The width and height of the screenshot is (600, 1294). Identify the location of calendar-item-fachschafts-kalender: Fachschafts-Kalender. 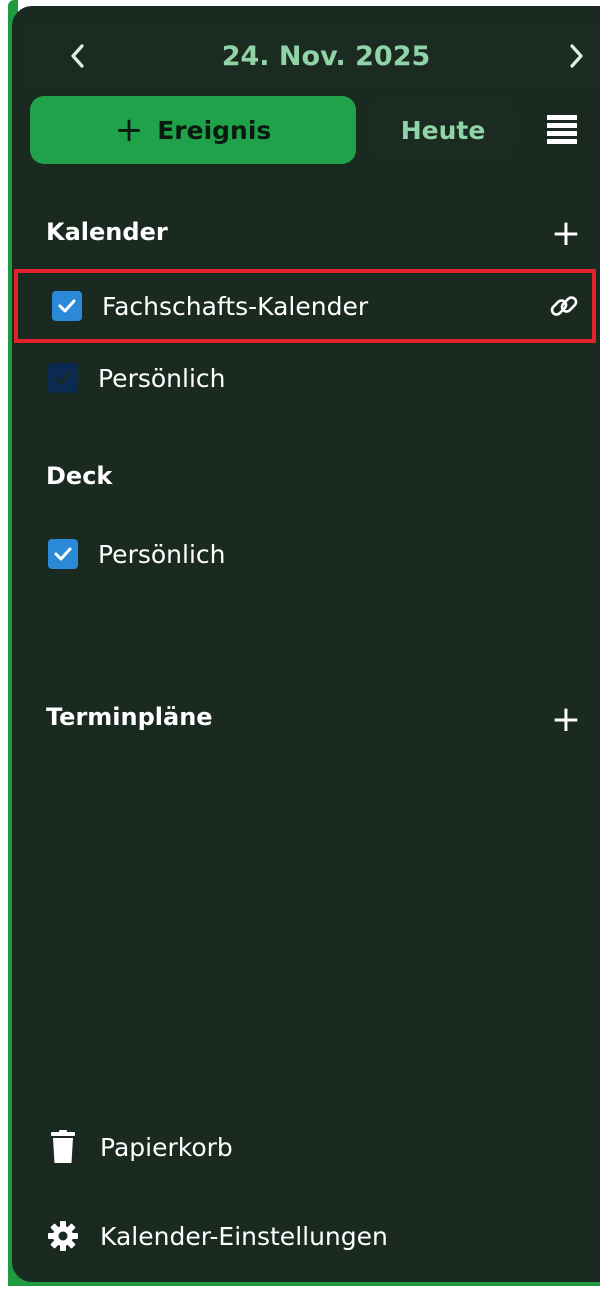
(305, 306).